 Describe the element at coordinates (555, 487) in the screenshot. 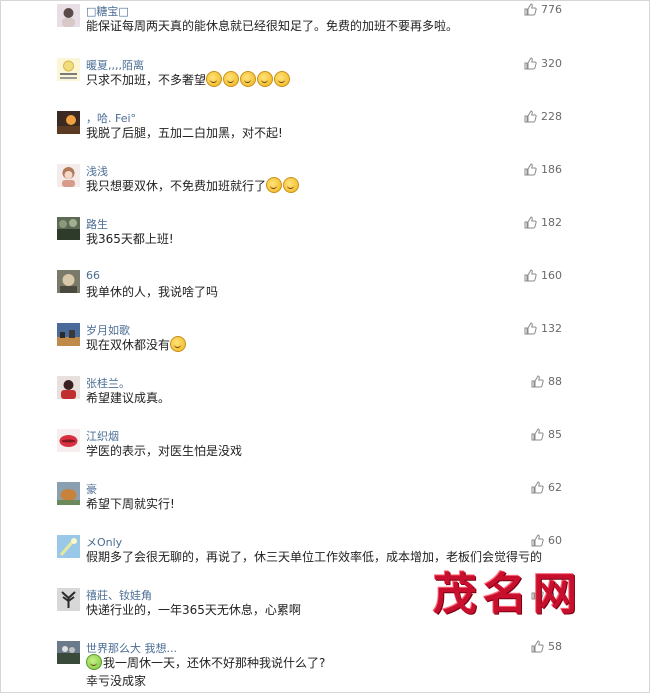

I see `like-count: 62` at that location.